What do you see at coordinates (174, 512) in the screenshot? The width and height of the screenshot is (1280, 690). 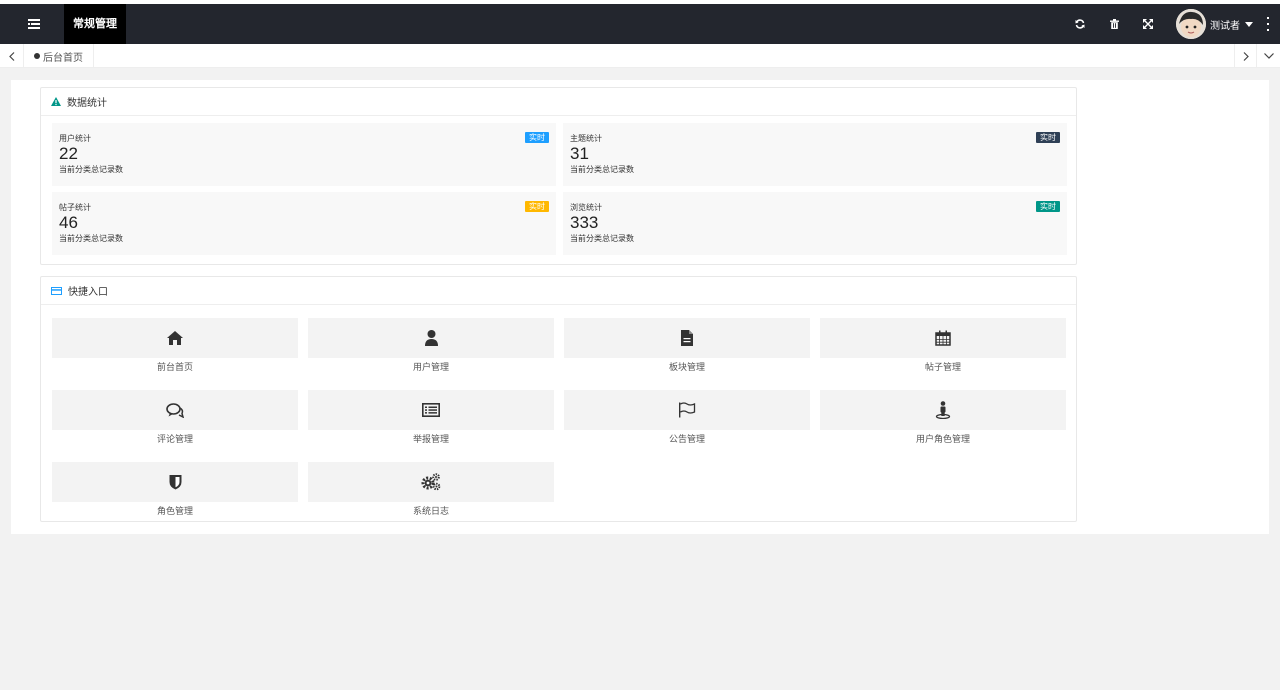 I see `quick-item-label: 角色管理` at bounding box center [174, 512].